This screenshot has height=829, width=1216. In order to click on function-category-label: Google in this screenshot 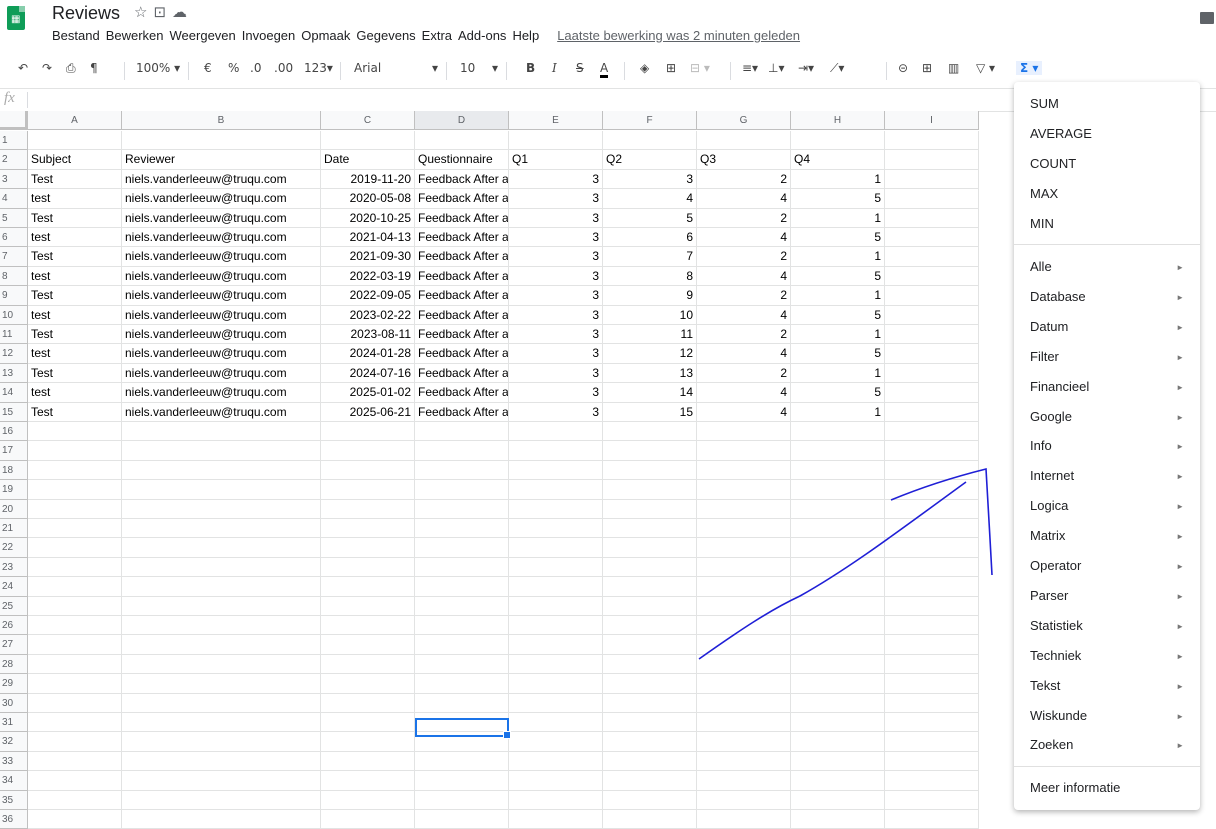, I will do `click(1051, 416)`.